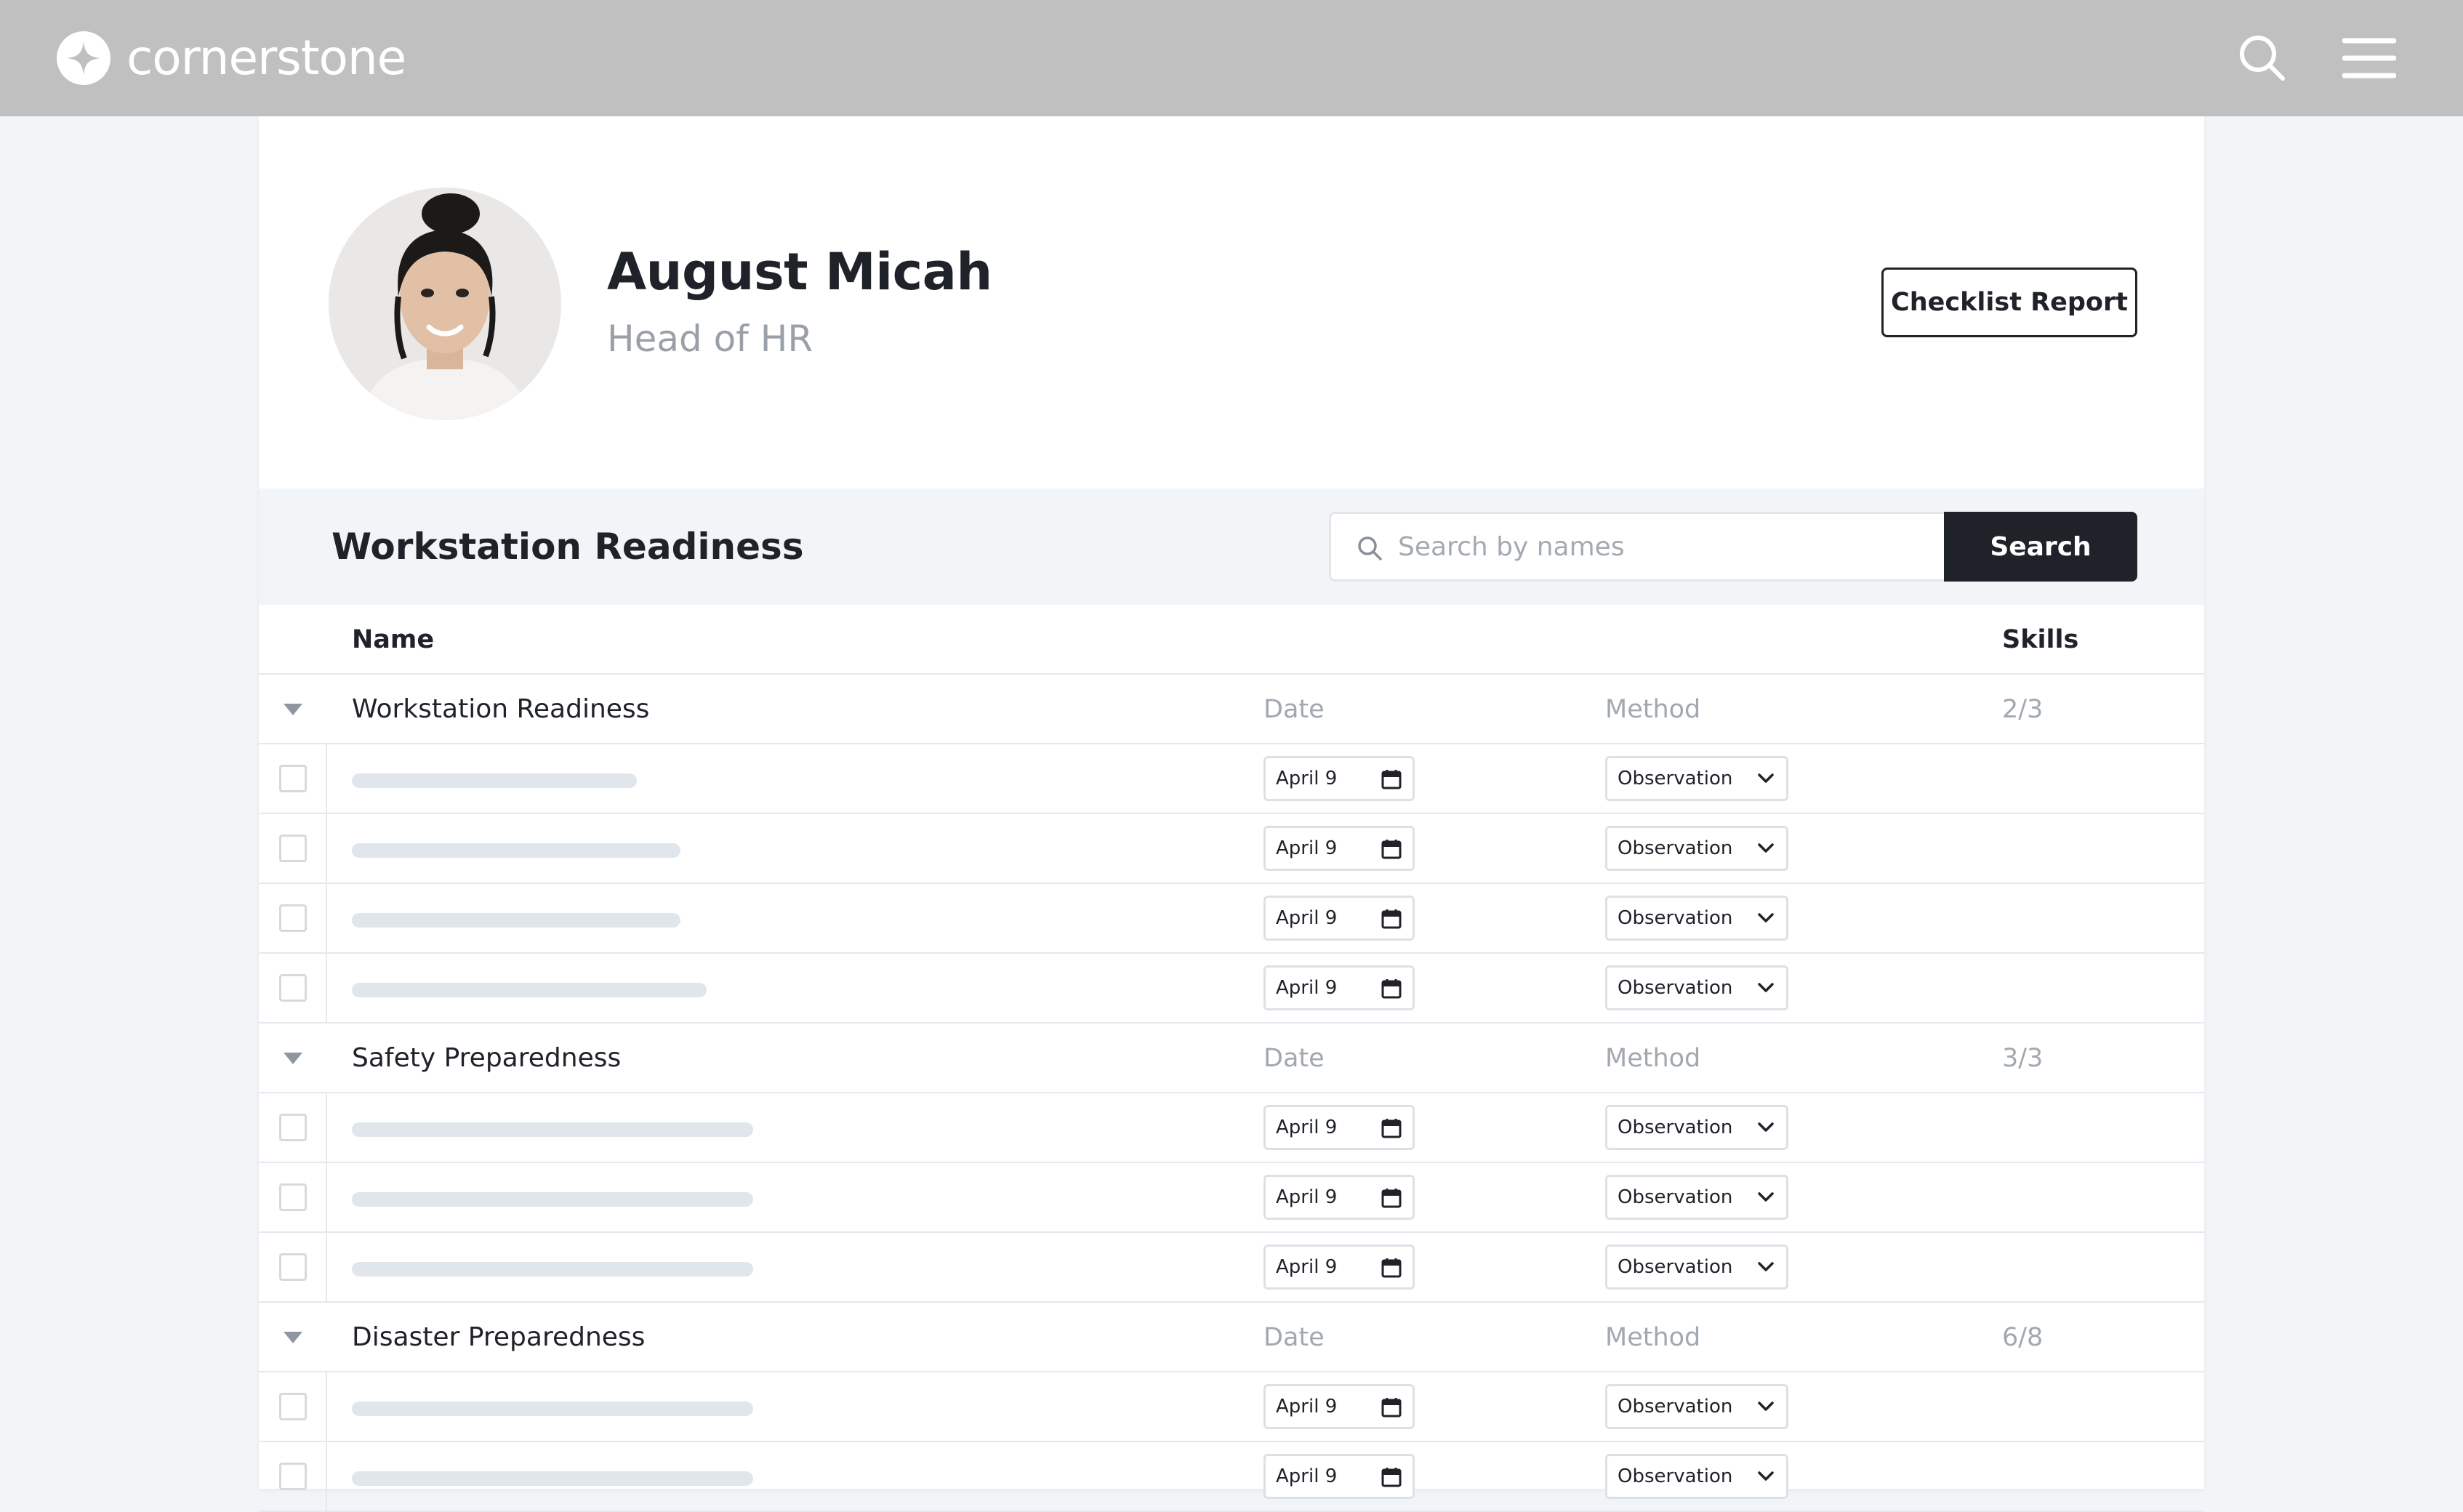 Image resolution: width=2463 pixels, height=1512 pixels. What do you see at coordinates (568, 547) in the screenshot?
I see `section-title: Workstation Readiness` at bounding box center [568, 547].